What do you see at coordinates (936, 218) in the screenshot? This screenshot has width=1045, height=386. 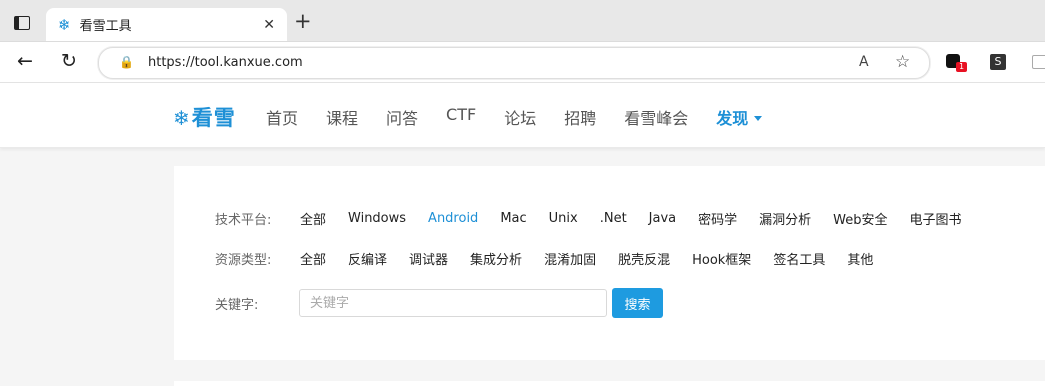 I see `platform-option-ebooks: 电子图书` at bounding box center [936, 218].